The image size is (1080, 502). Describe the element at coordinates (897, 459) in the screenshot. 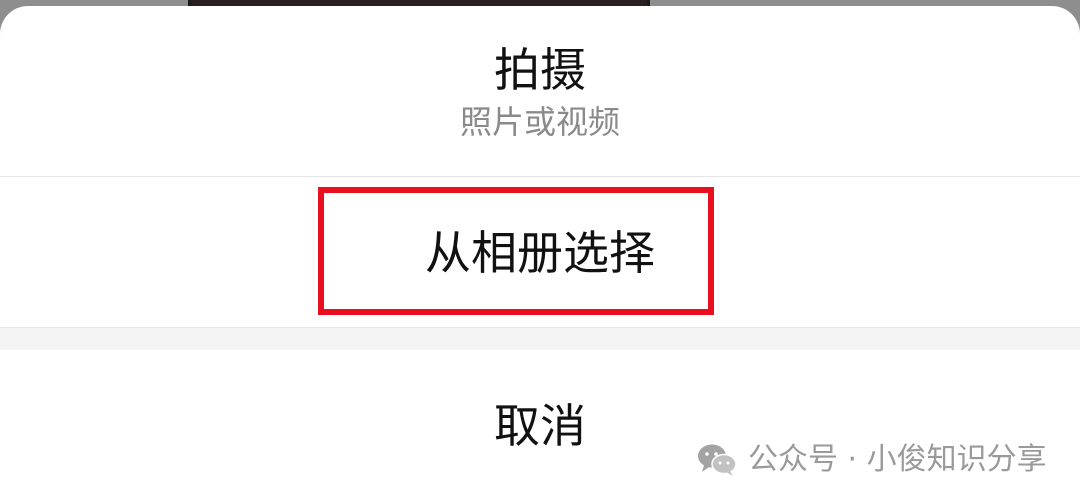

I see `watermark-text: 公众号 · 小俊知识分享` at that location.